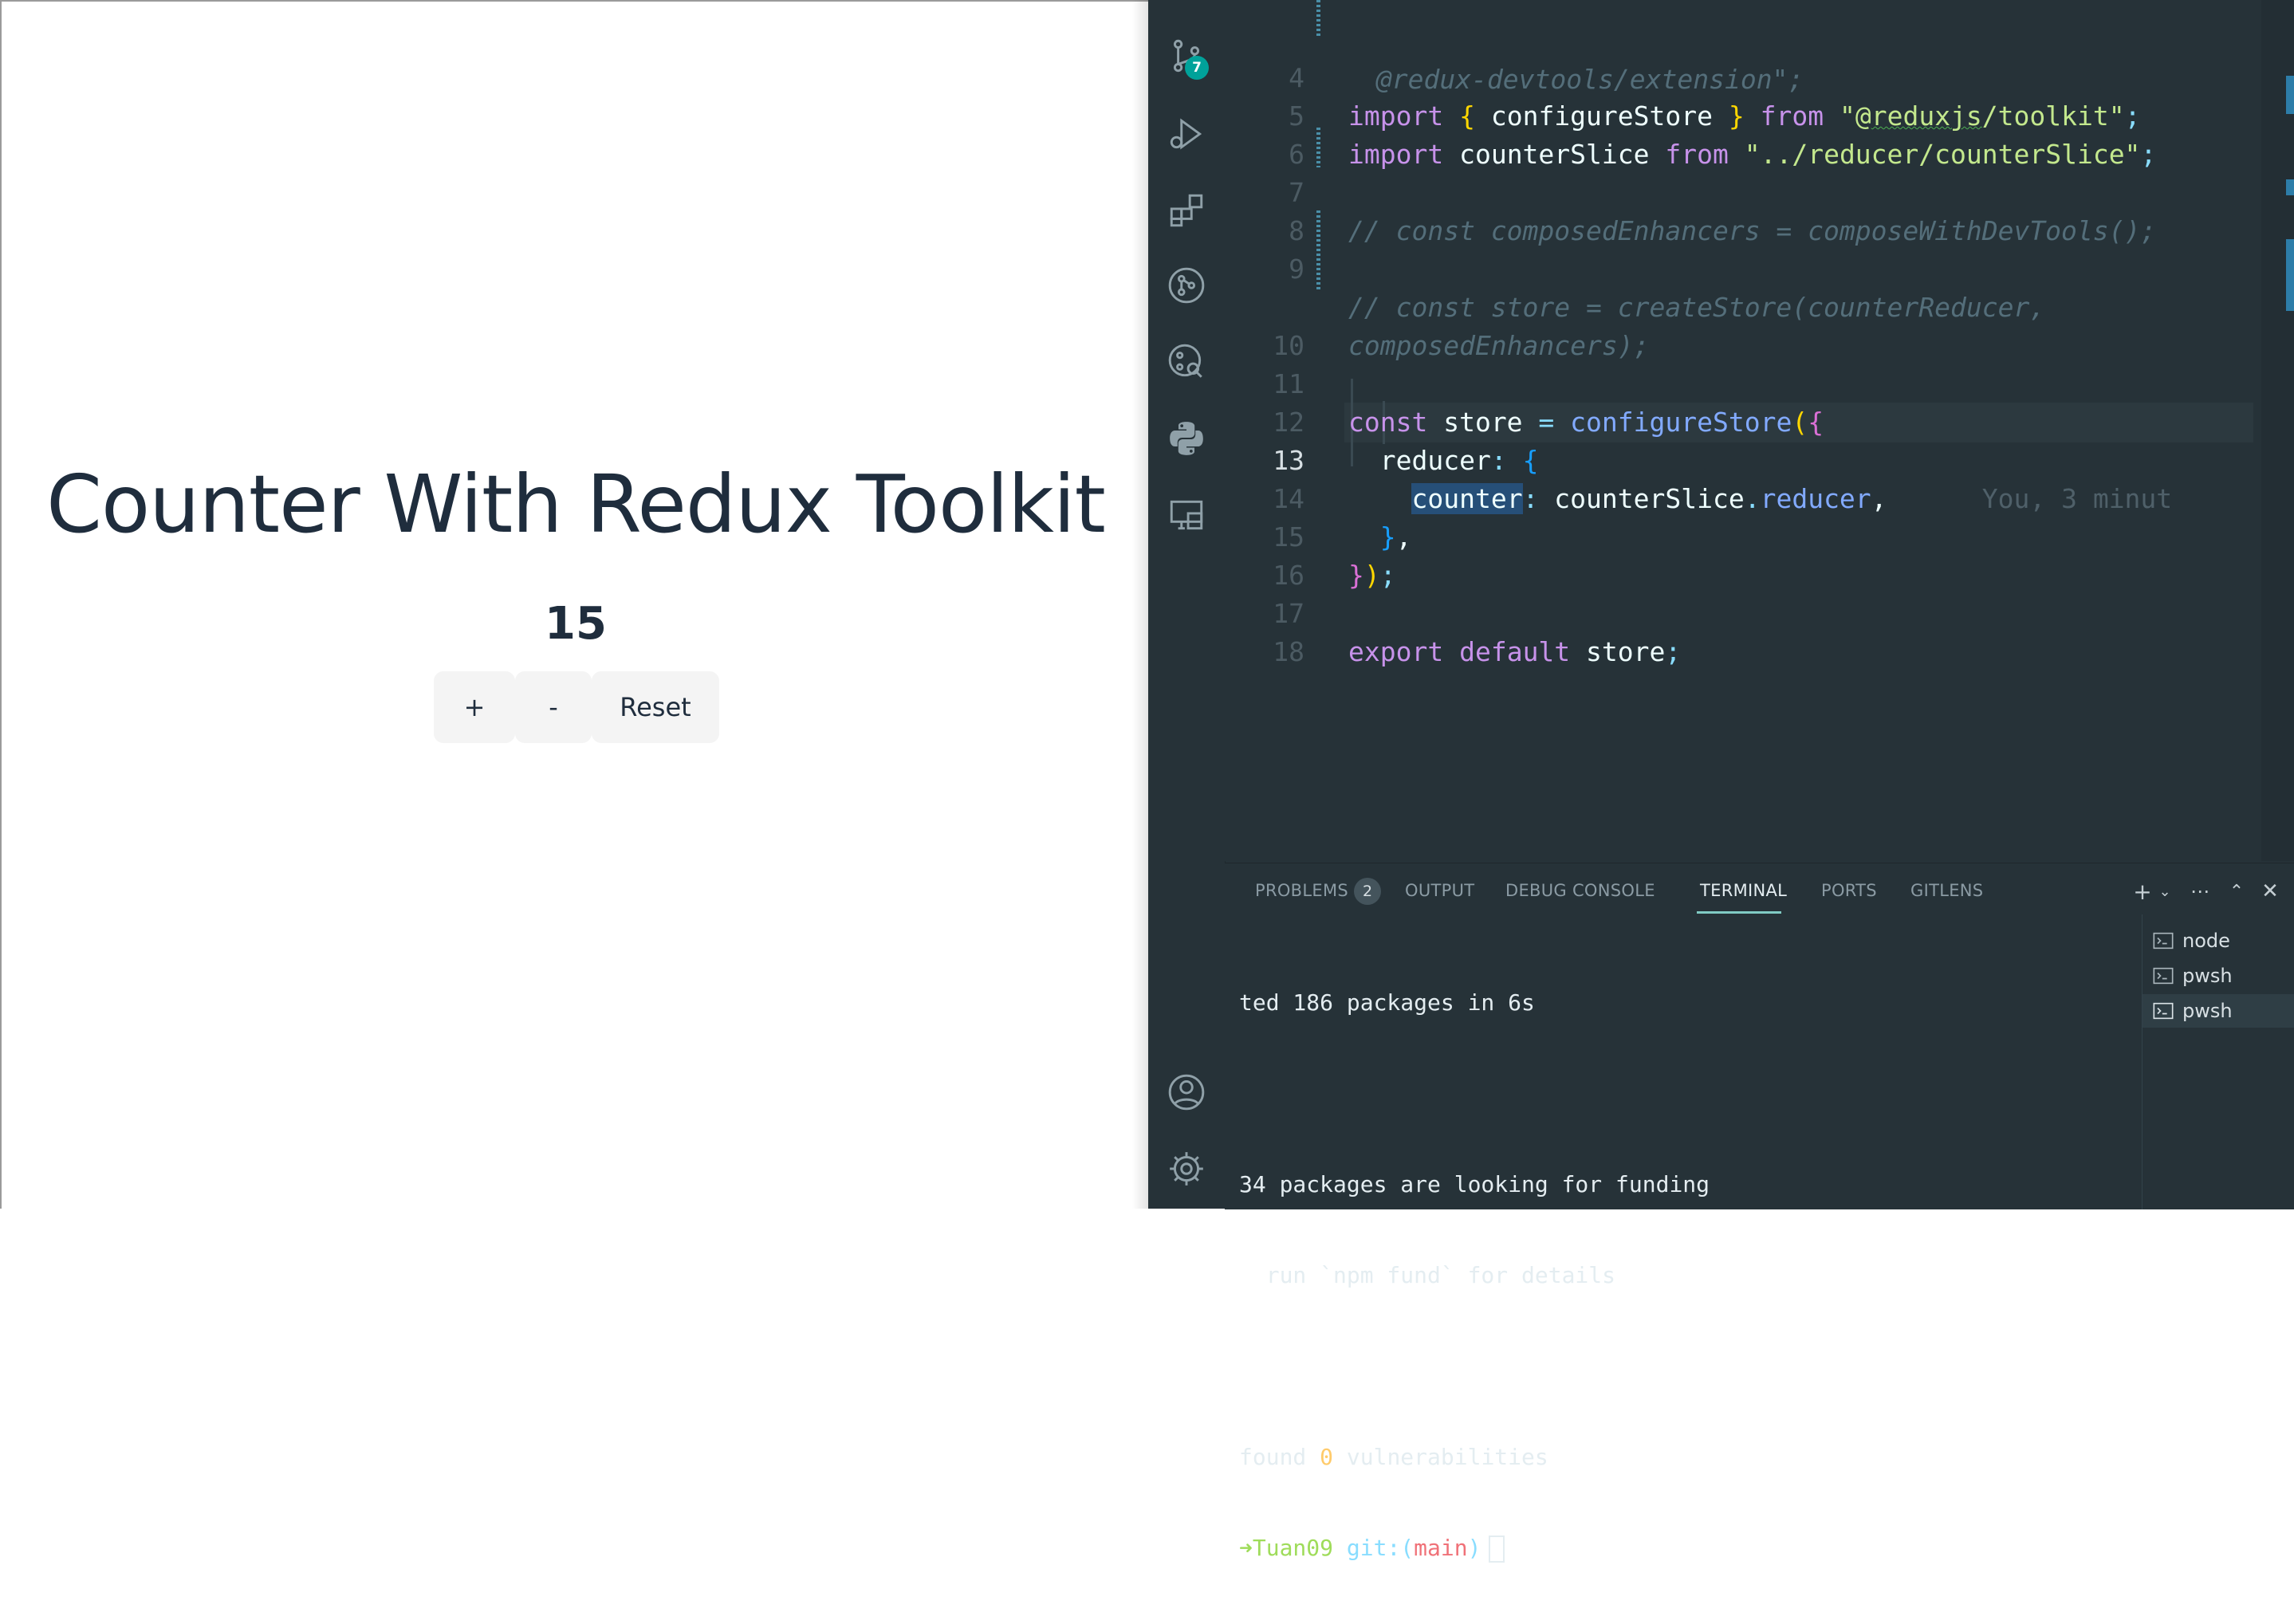 This screenshot has height=1624, width=2294. Describe the element at coordinates (2206, 941) in the screenshot. I see `terminal-item-label: node` at that location.